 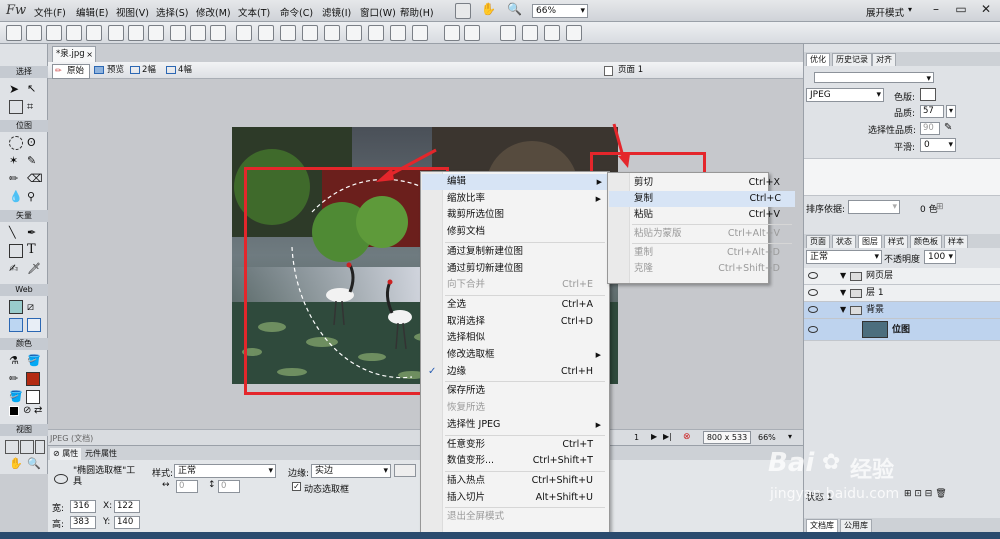 What do you see at coordinates (74, 33) in the screenshot?
I see `import-icon` at bounding box center [74, 33].